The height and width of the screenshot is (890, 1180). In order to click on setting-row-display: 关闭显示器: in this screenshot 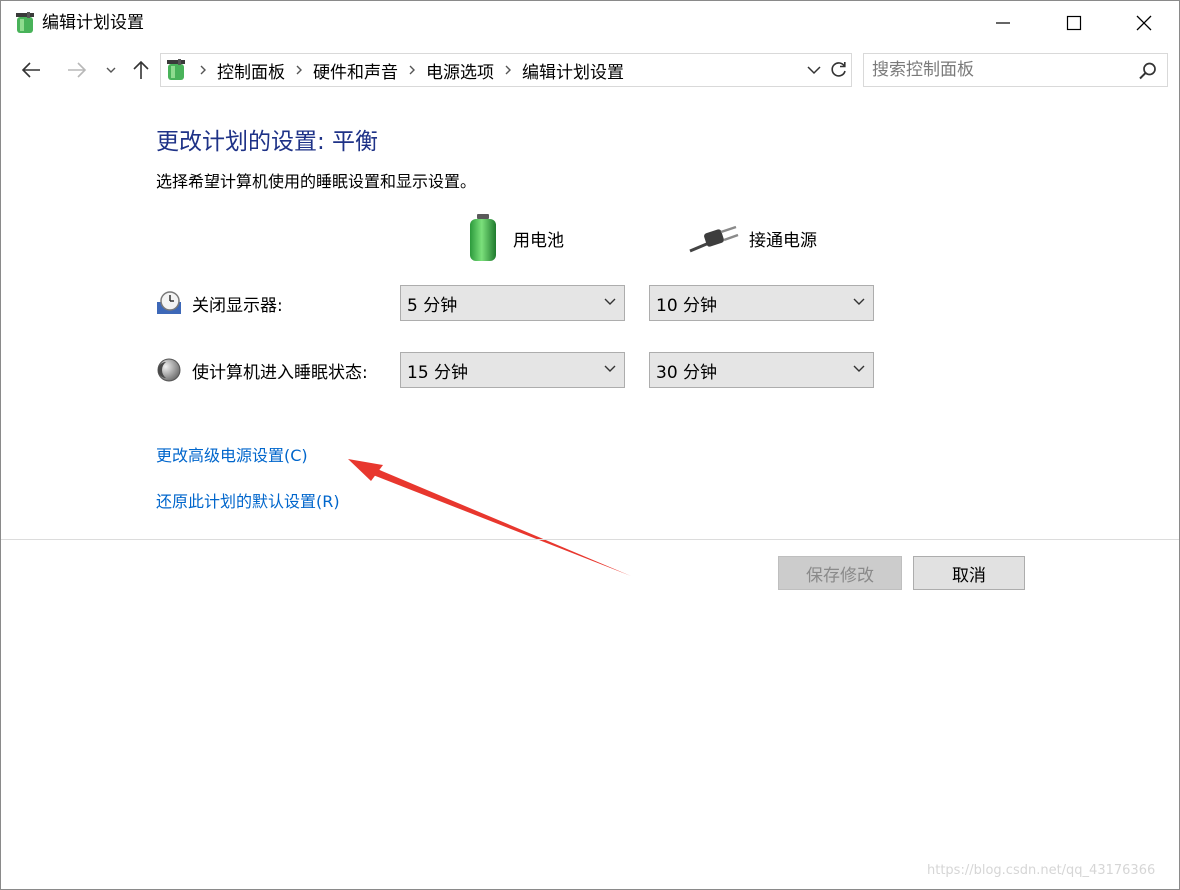, I will do `click(219, 303)`.